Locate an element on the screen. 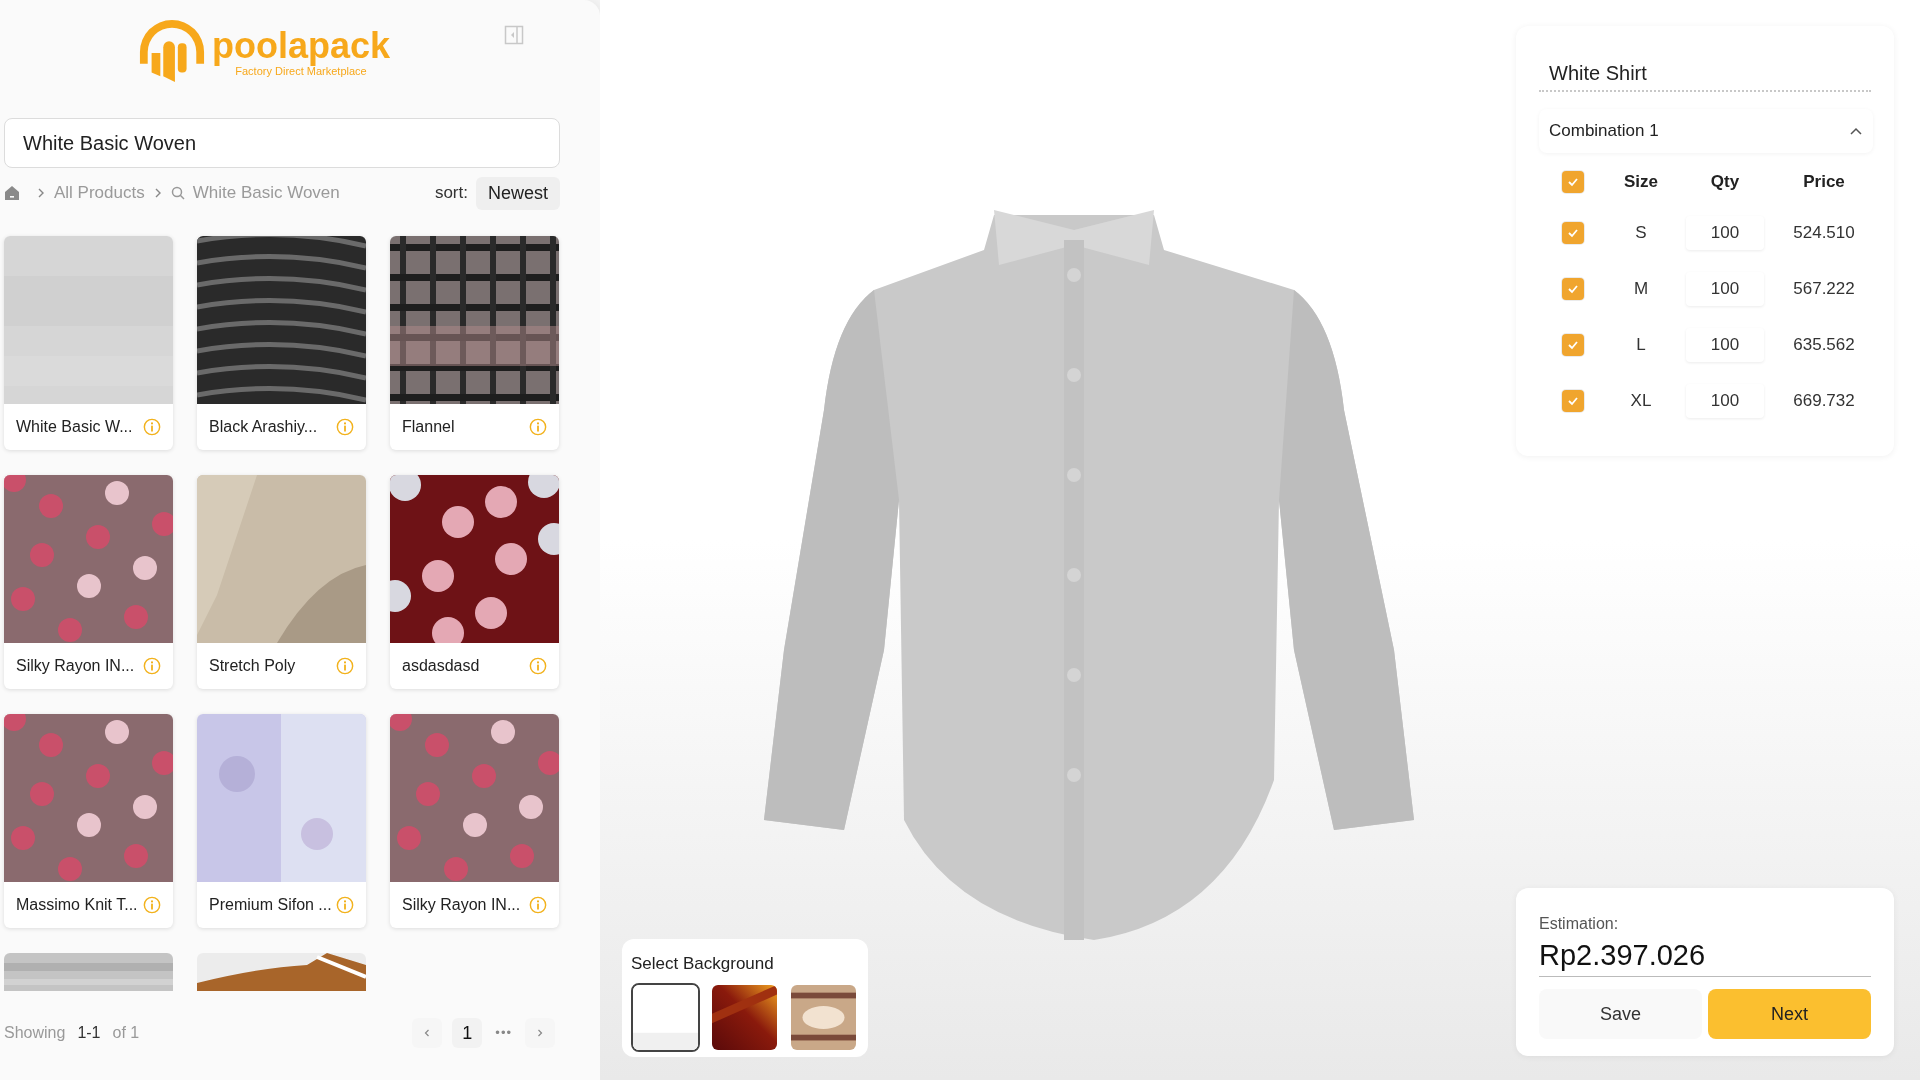 This screenshot has width=1920, height=1080. showing-label: Showing is located at coordinates (35, 1033).